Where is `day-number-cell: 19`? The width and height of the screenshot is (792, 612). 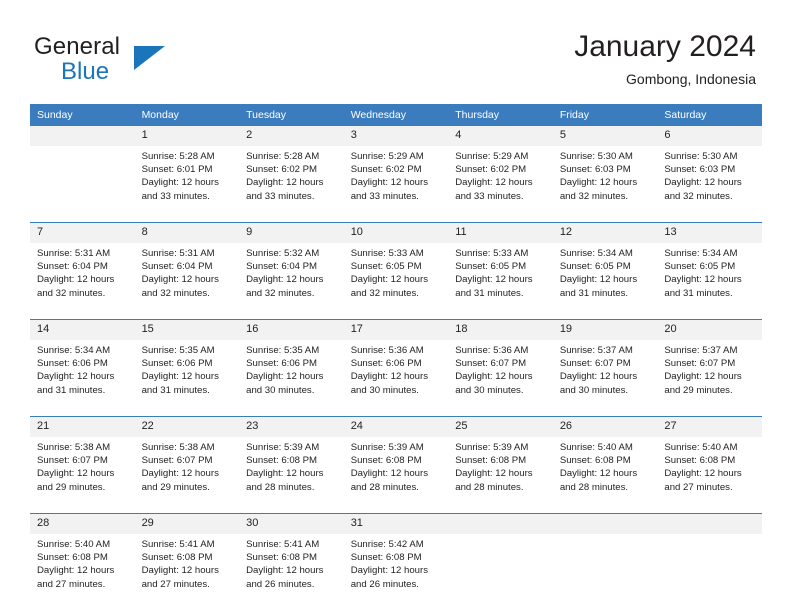 day-number-cell: 19 is located at coordinates (605, 330).